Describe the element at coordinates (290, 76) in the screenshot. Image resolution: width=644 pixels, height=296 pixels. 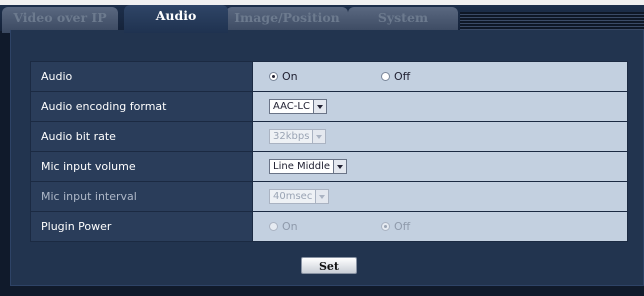
I see `audio-on-label: On` at that location.